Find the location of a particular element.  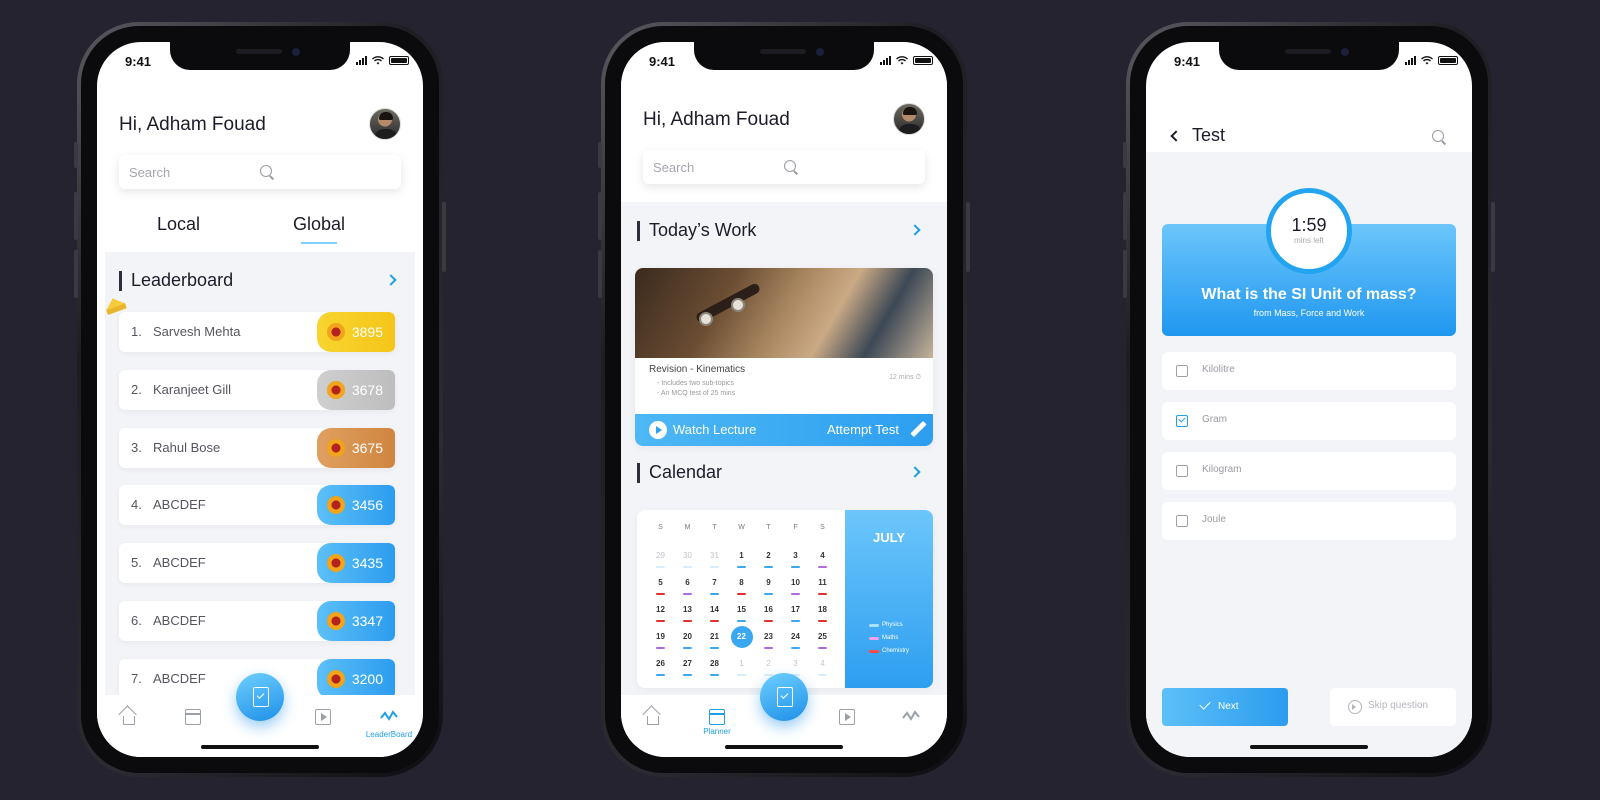

calendar-day: 25 is located at coordinates (822, 645).